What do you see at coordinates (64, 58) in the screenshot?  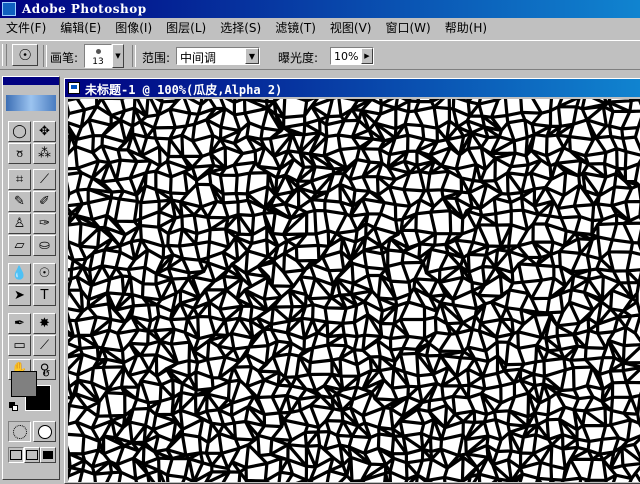 I see `brush-label: 画笔:` at bounding box center [64, 58].